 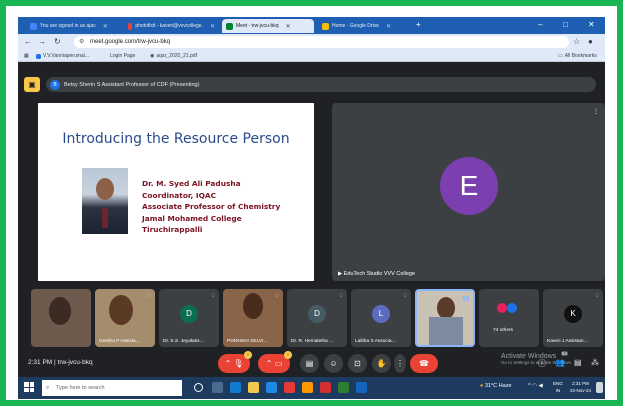 I want to click on tab-drive: Home - Google Drive ✕, so click(x=365, y=26).